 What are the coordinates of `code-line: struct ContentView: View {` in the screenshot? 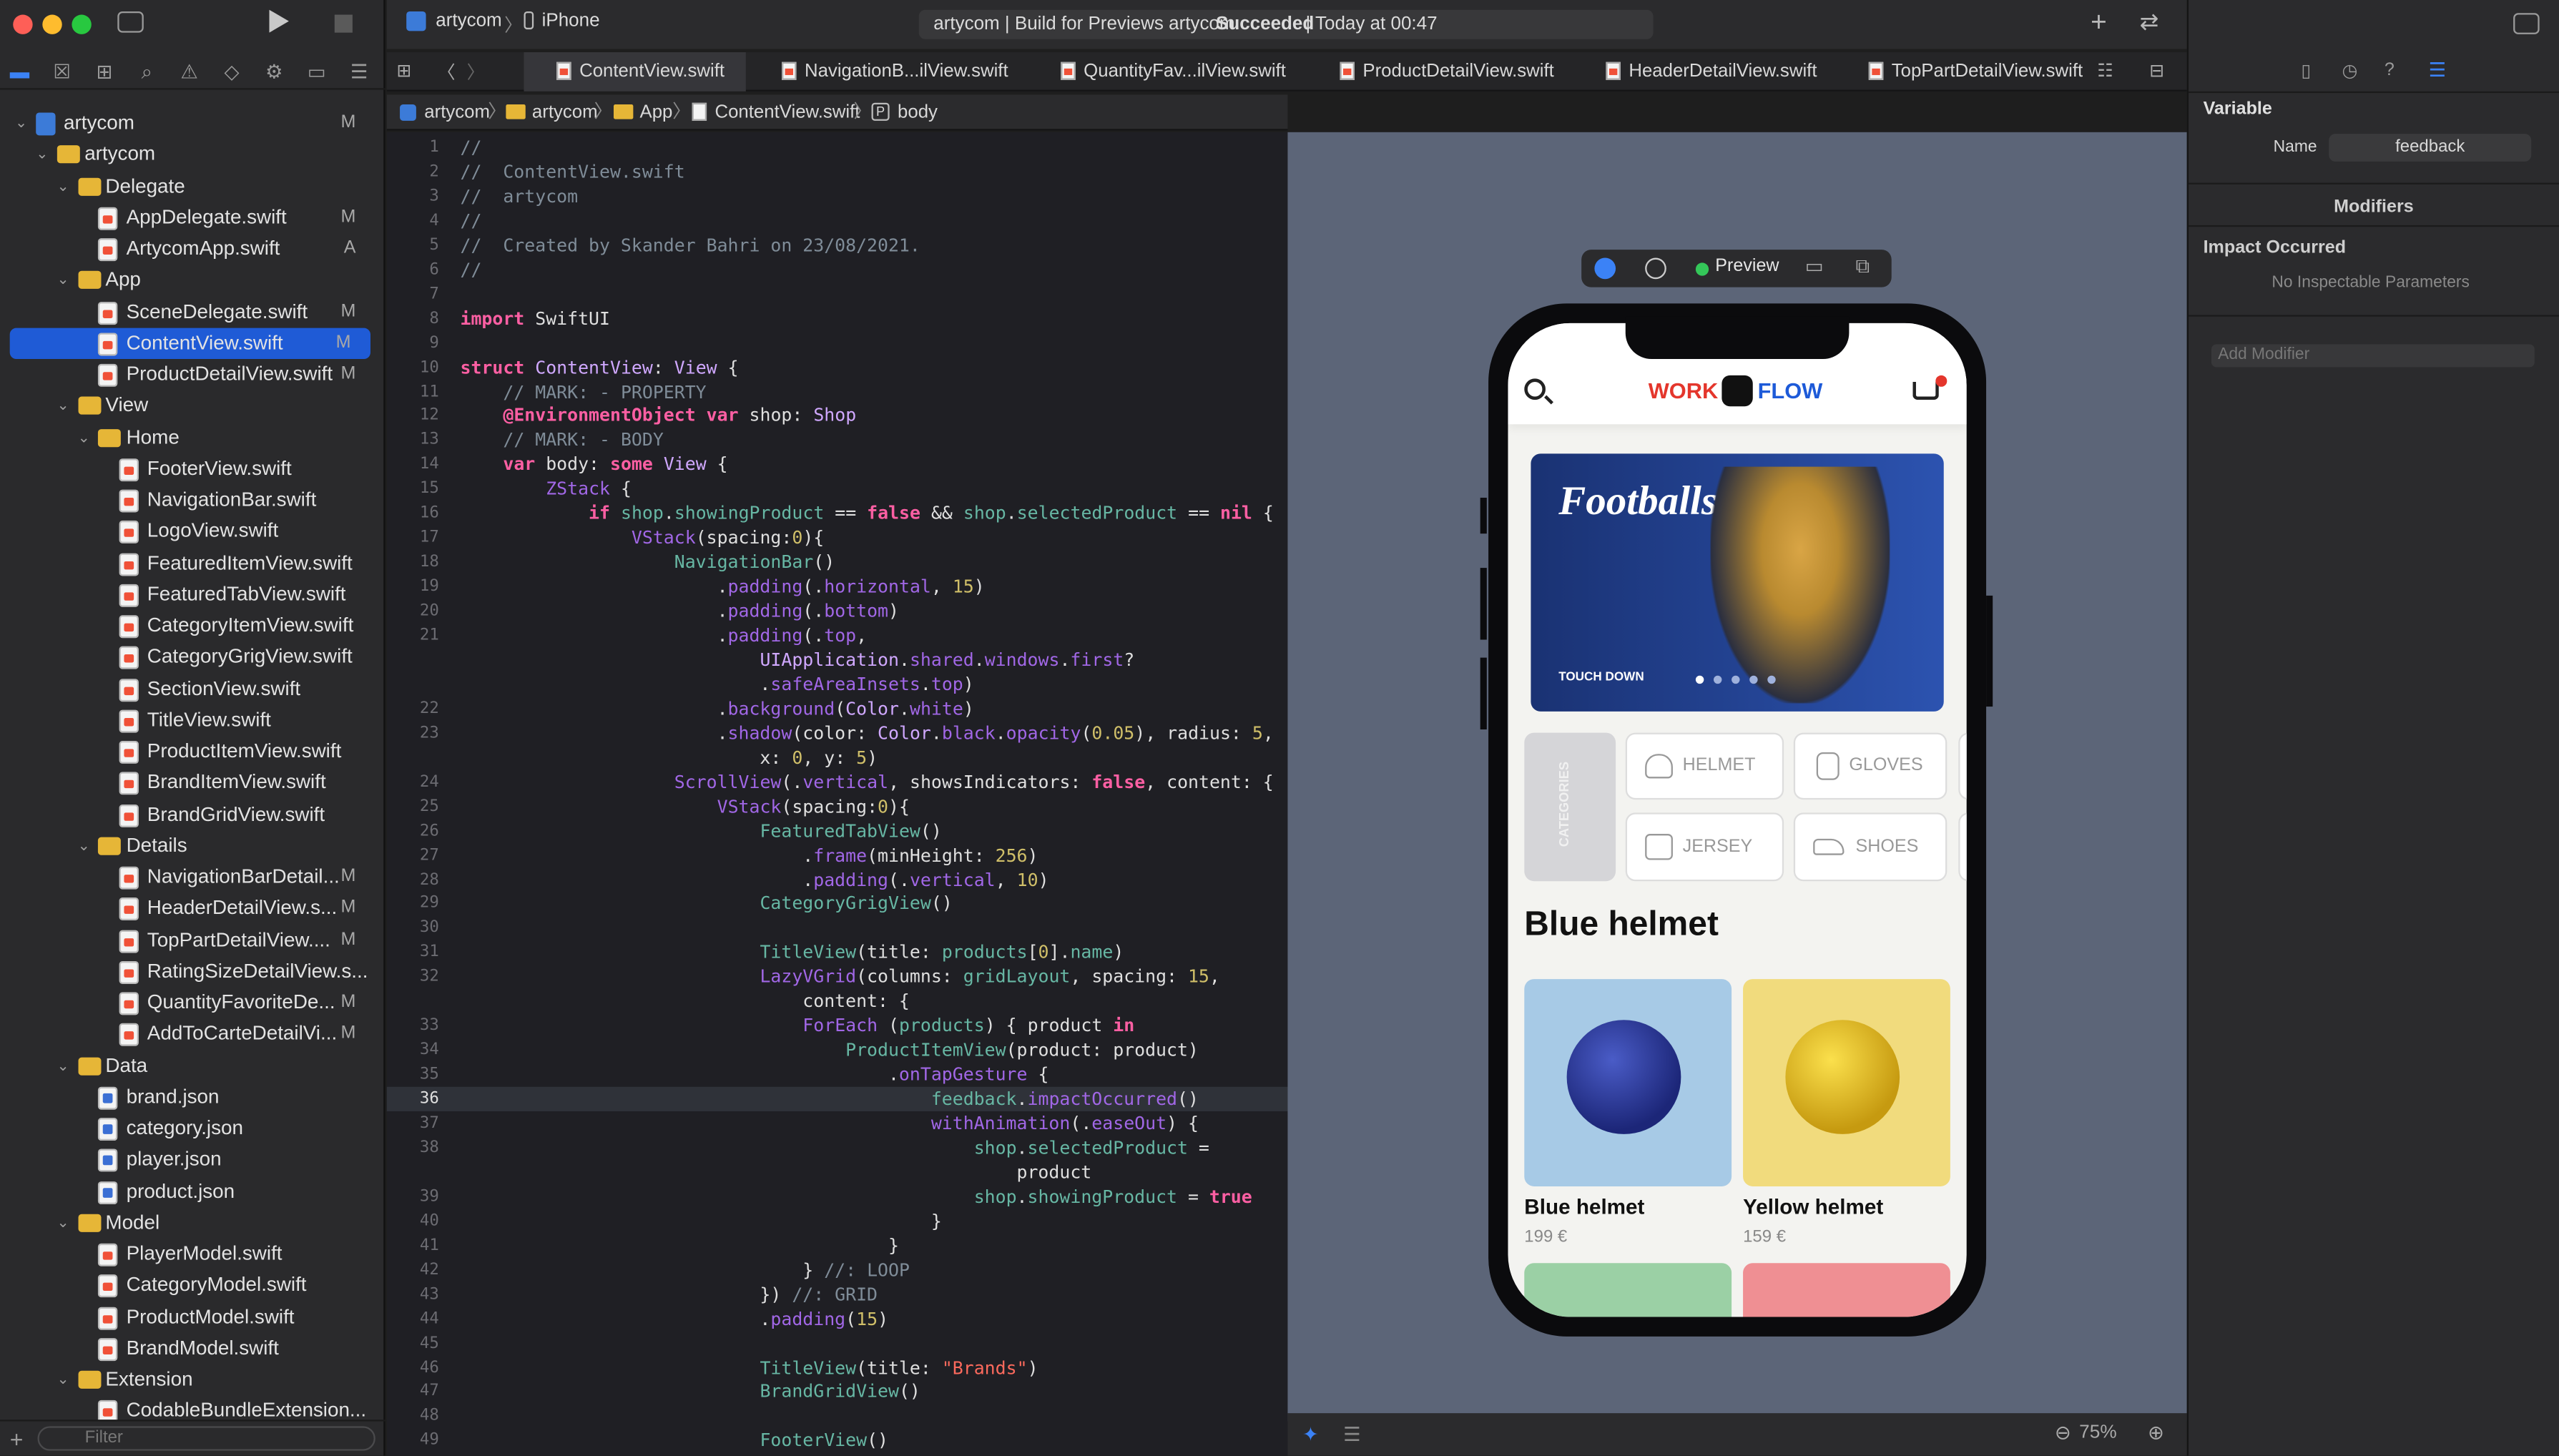 It's located at (599, 367).